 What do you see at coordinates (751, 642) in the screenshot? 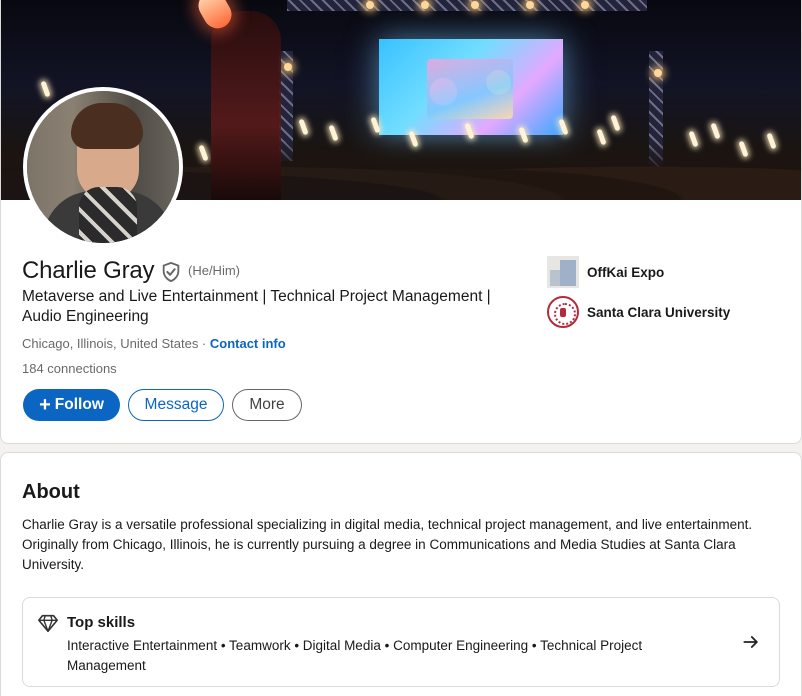
I see `arrow-right-icon` at bounding box center [751, 642].